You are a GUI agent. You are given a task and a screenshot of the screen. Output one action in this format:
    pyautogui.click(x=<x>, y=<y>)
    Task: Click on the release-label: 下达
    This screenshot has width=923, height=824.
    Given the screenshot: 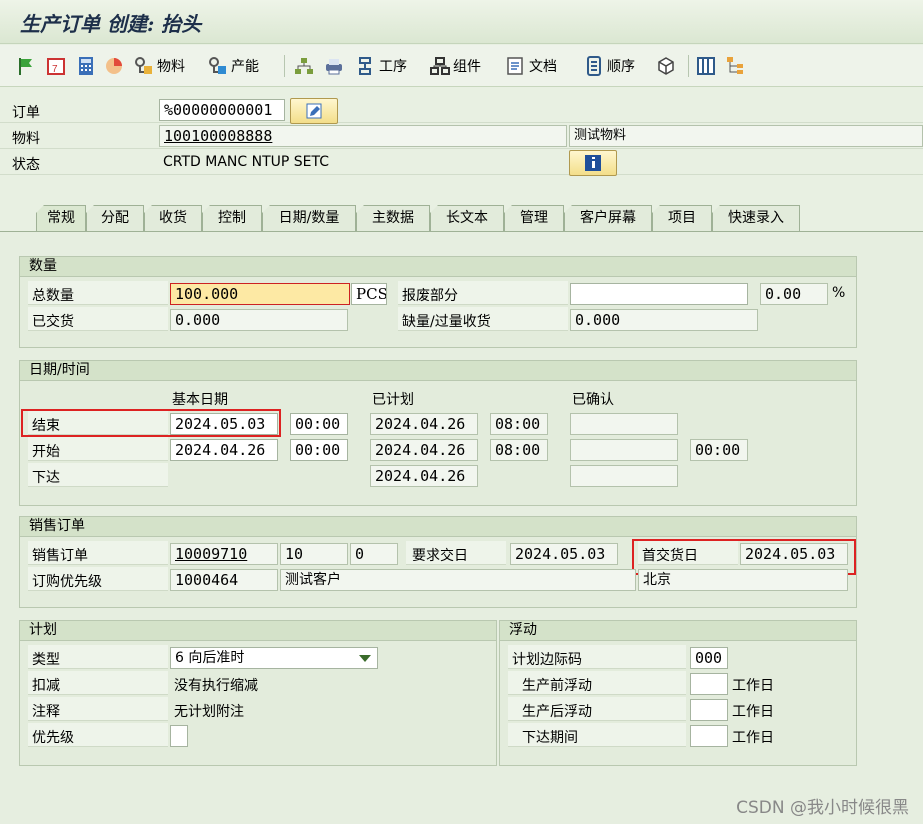 What is the action you would take?
    pyautogui.click(x=46, y=478)
    